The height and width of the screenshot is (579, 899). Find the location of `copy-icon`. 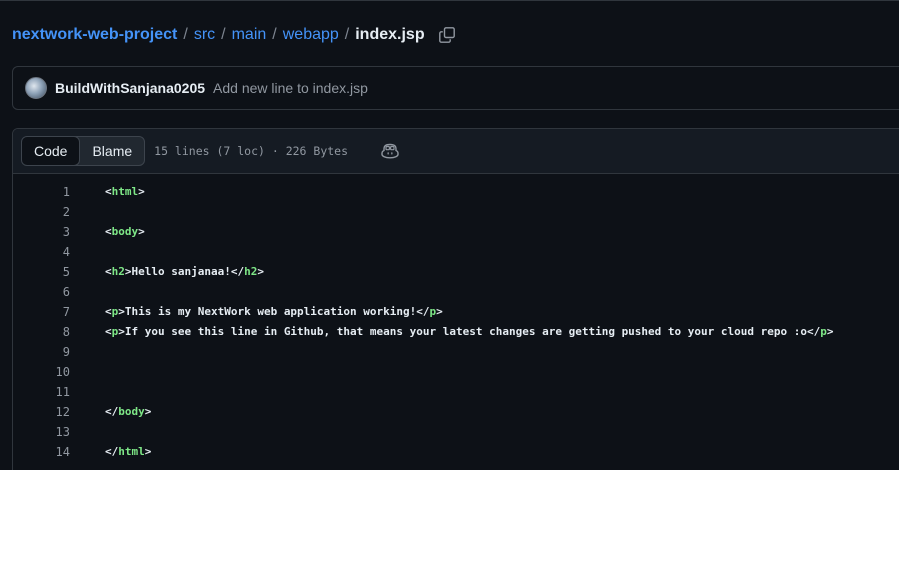

copy-icon is located at coordinates (446, 35).